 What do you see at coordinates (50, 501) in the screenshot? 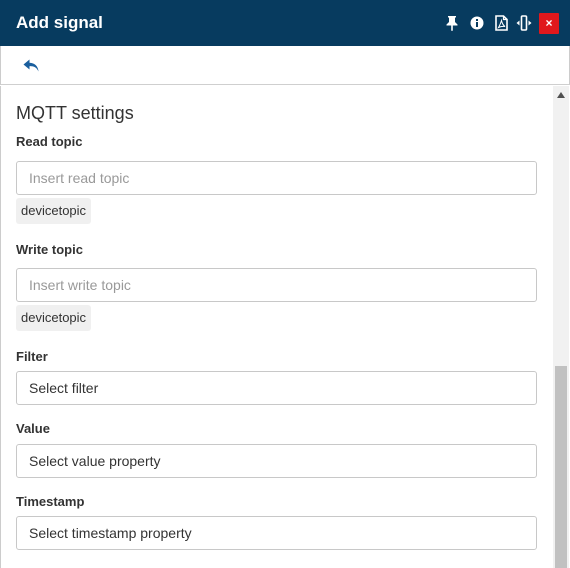
I see `timestamp-label: Timestamp` at bounding box center [50, 501].